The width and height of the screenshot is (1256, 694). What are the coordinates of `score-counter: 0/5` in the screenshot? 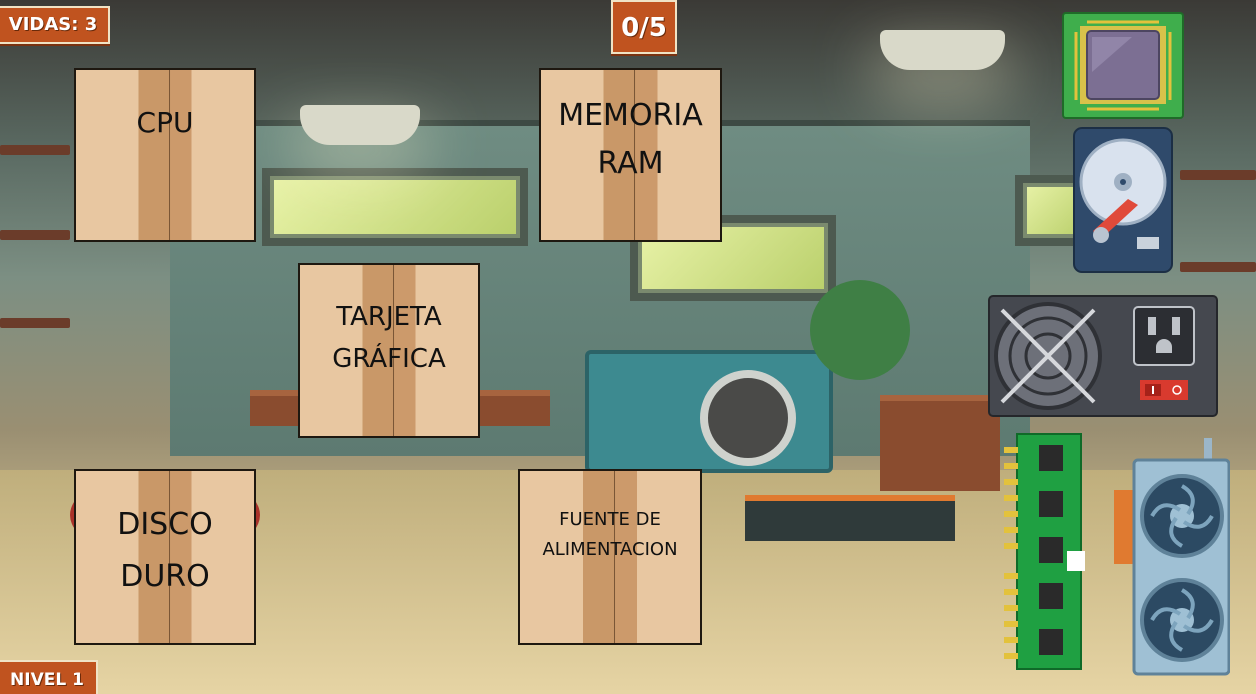 It's located at (644, 27).